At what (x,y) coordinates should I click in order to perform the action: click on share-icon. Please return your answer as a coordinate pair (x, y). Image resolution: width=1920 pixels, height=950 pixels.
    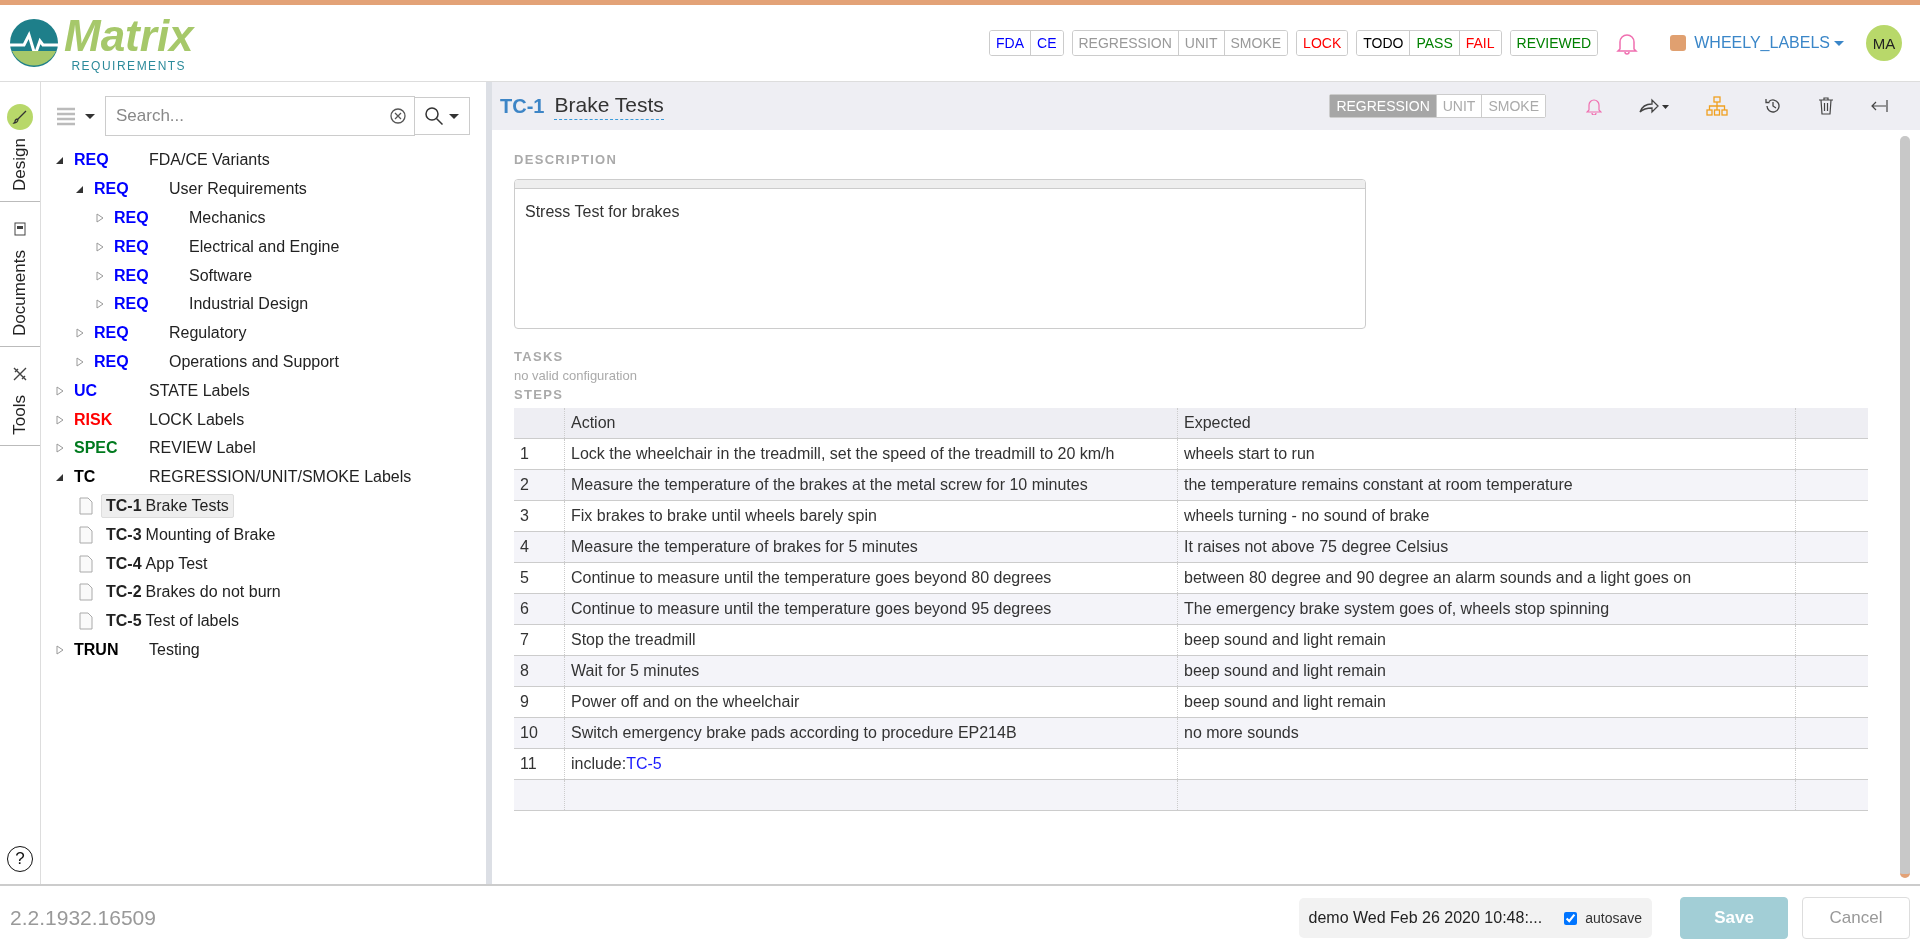
    Looking at the image, I should click on (1654, 106).